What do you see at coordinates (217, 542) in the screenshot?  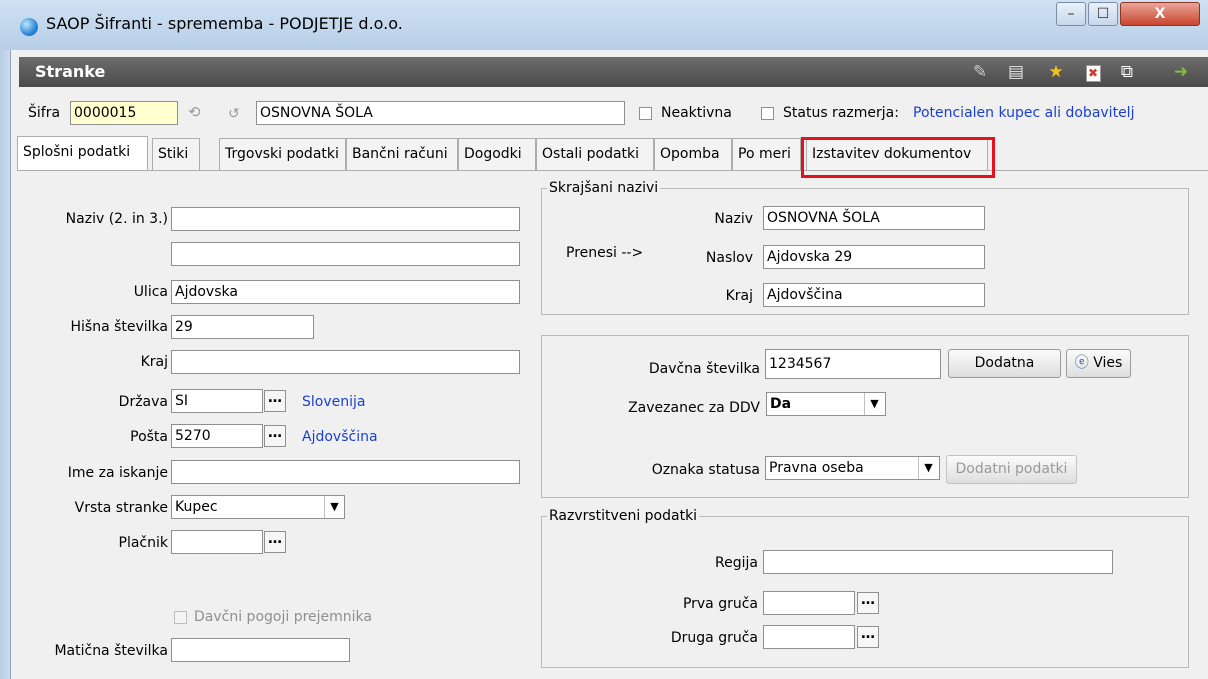 I see `placnik-input` at bounding box center [217, 542].